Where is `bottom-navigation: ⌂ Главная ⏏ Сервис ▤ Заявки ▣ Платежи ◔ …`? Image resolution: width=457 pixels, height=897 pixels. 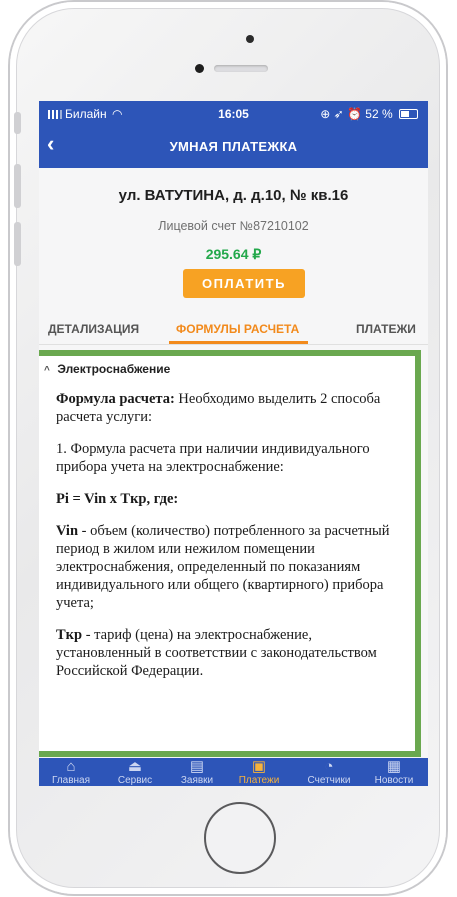
bottom-navigation: ⌂ Главная ⏏ Сервис ▤ Заявки ▣ Платежи ◔ … is located at coordinates (233, 772).